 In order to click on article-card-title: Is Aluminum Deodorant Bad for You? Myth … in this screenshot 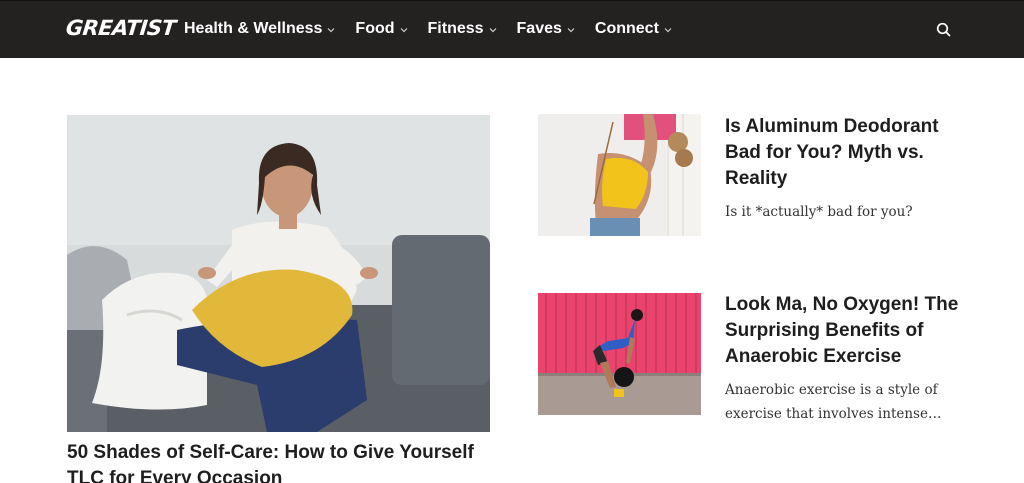, I will do `click(850, 153)`.